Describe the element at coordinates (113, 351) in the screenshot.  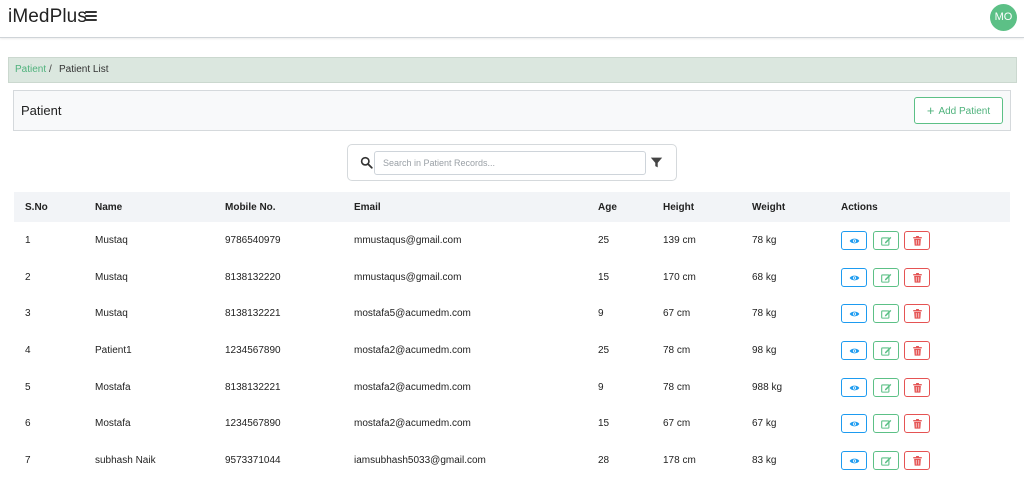
I see `cell-name: Patient1` at that location.